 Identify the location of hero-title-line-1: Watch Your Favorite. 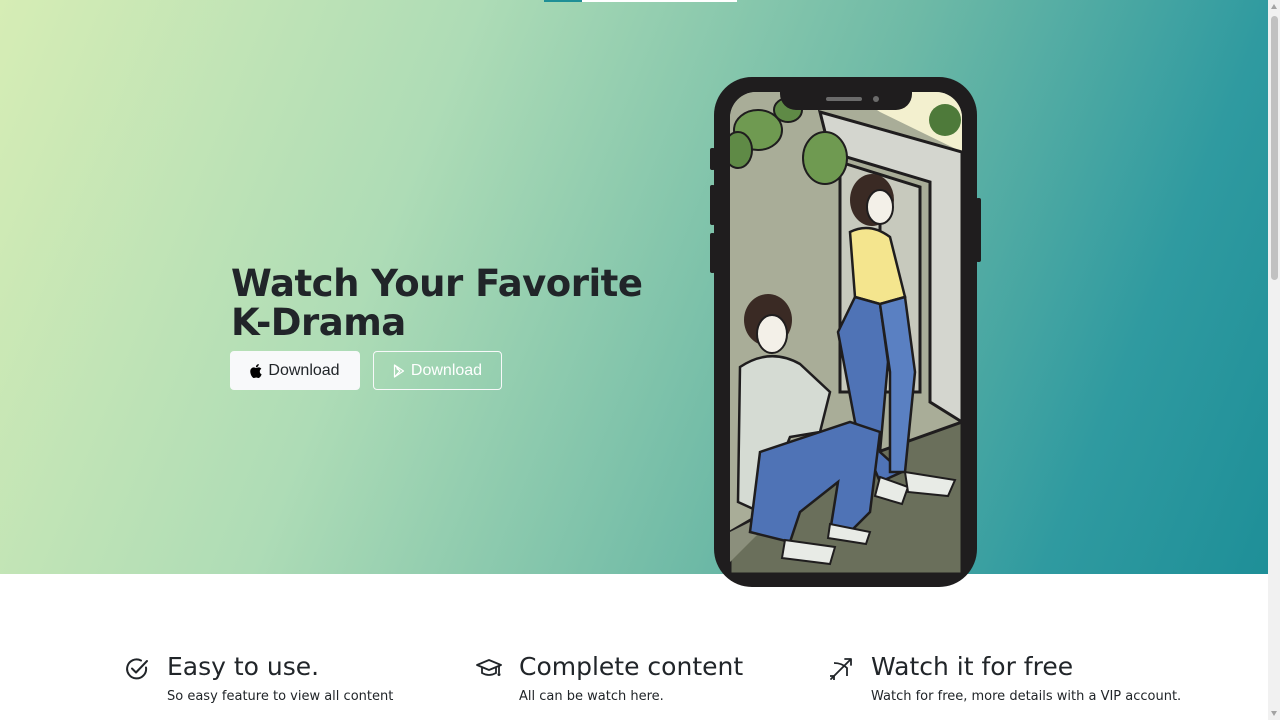
(437, 283).